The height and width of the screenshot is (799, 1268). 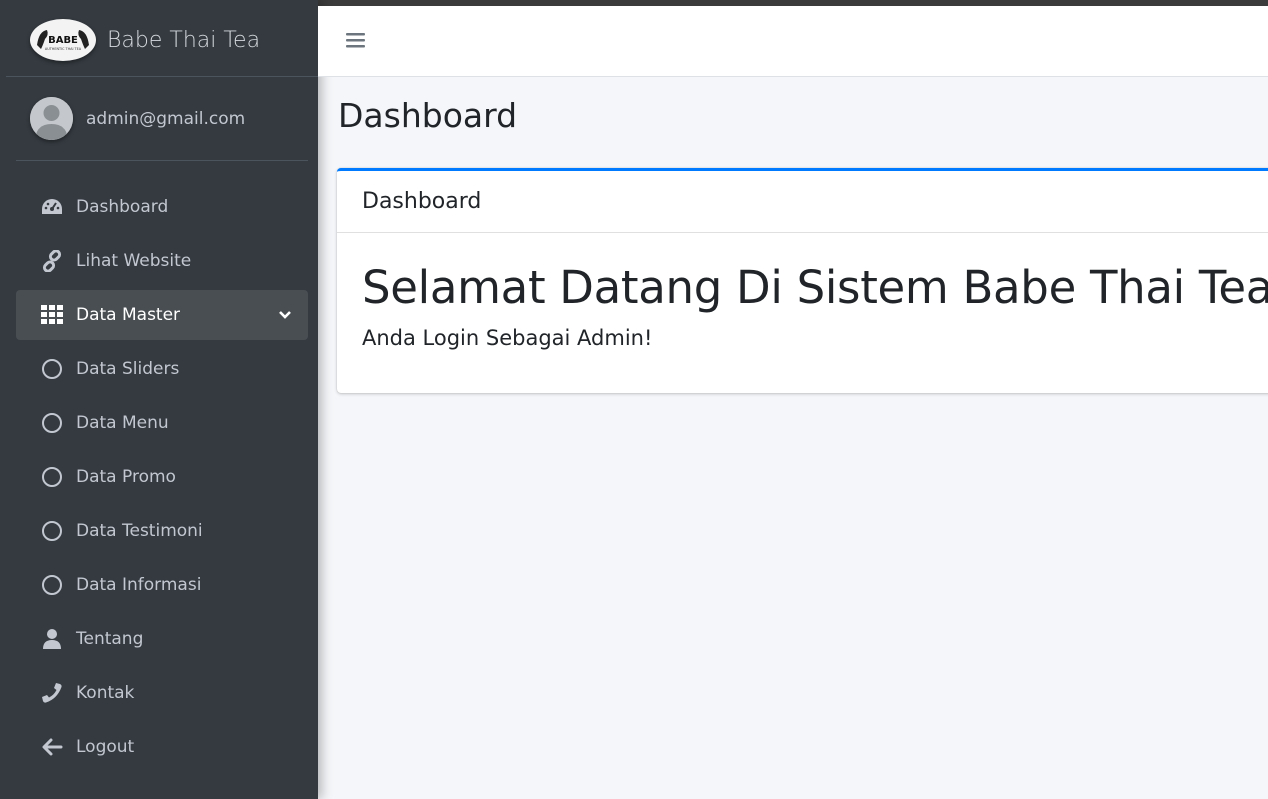 What do you see at coordinates (105, 747) in the screenshot?
I see `sidebar-item-label: Logout` at bounding box center [105, 747].